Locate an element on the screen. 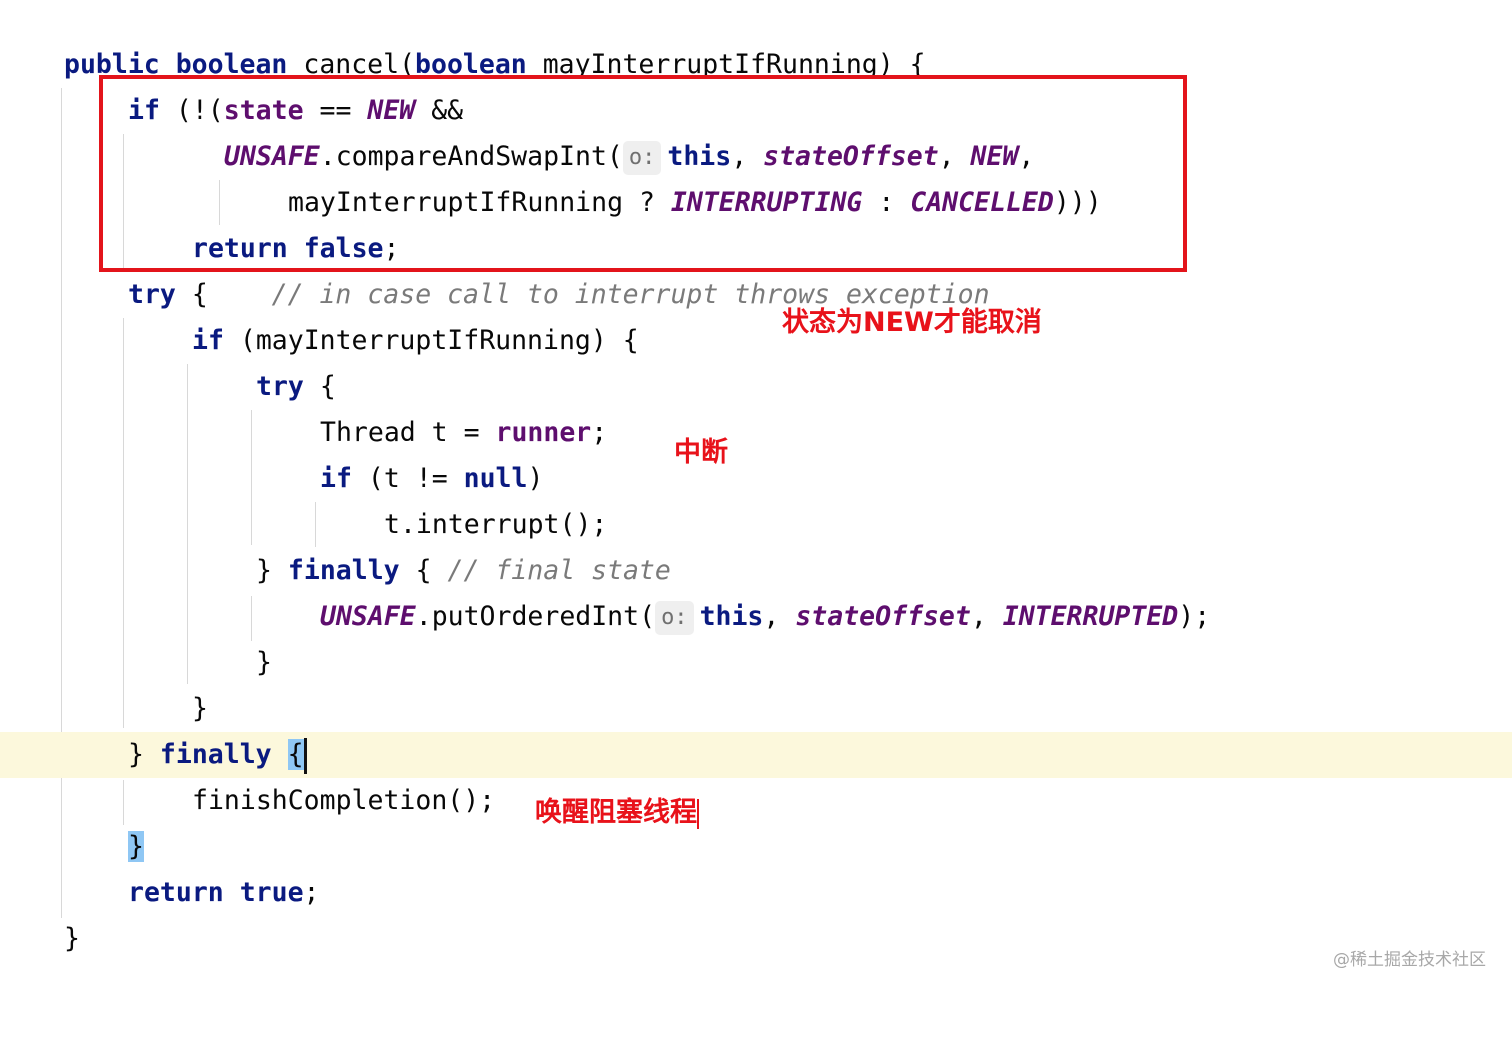  code-text: Thread t = is located at coordinates (408, 432).